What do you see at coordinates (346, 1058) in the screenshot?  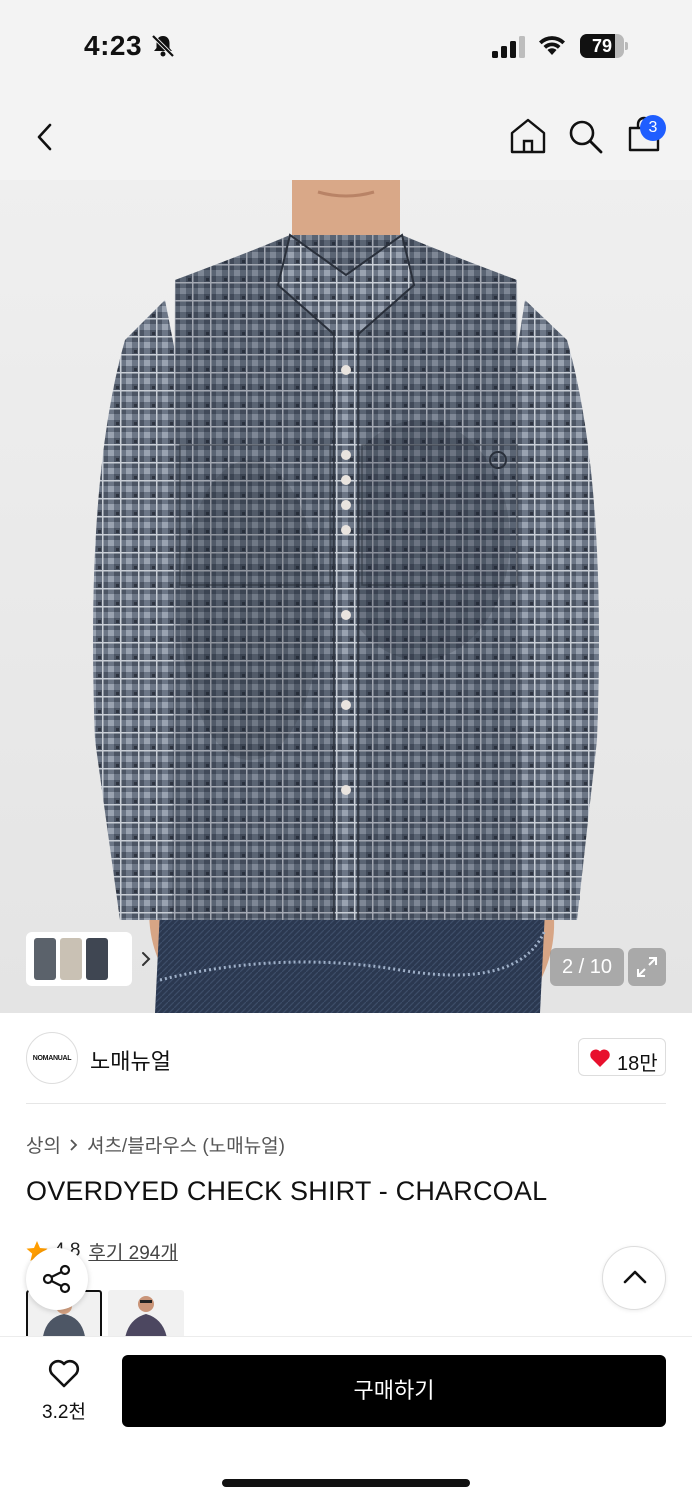 I see `brand-row: NOMANUAL 노매뉴얼 18만` at bounding box center [346, 1058].